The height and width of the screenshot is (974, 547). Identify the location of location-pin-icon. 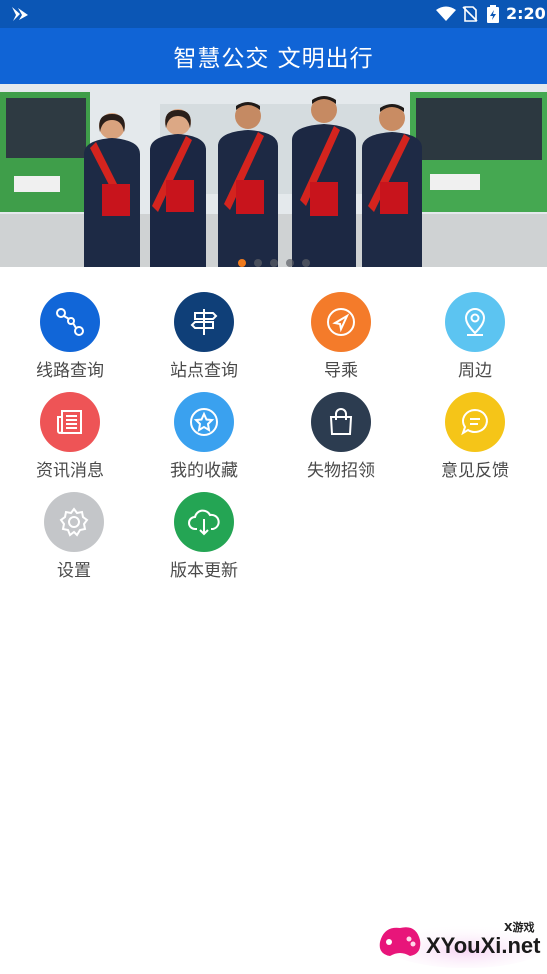
(475, 322).